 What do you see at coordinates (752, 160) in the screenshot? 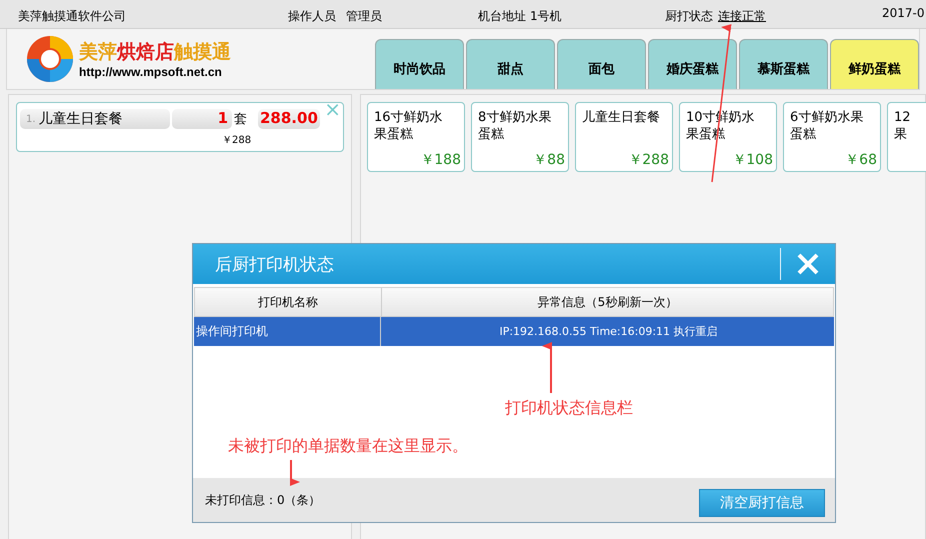
I see `product-price: ￥108` at bounding box center [752, 160].